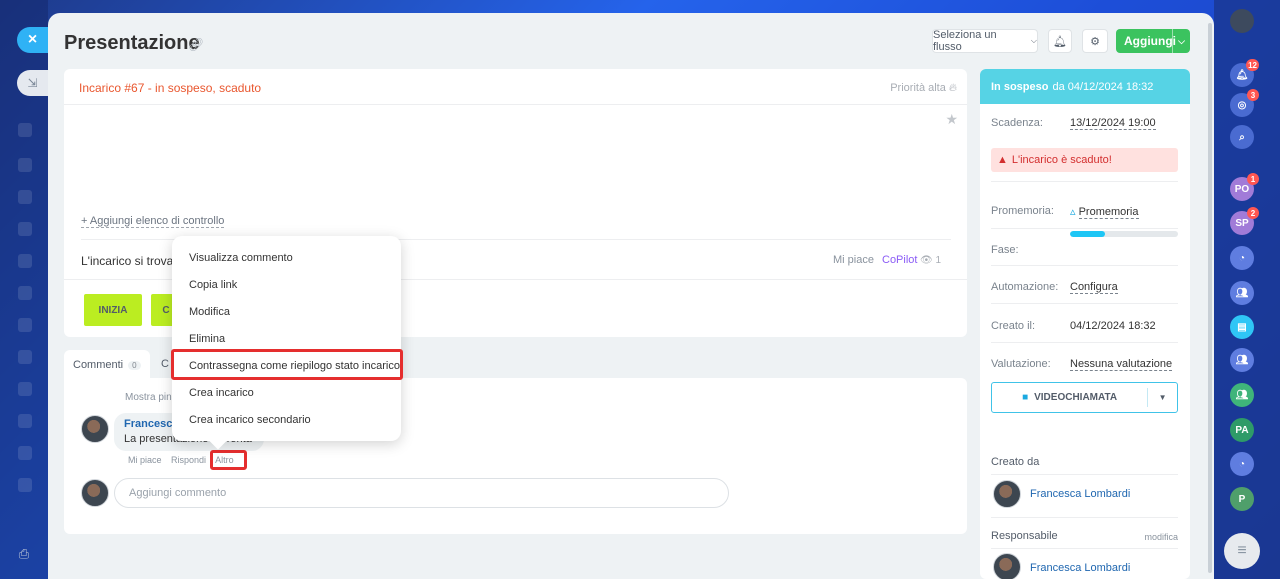 The width and height of the screenshot is (1280, 579). What do you see at coordinates (32, 40) in the screenshot?
I see `close-icon: ×` at bounding box center [32, 40].